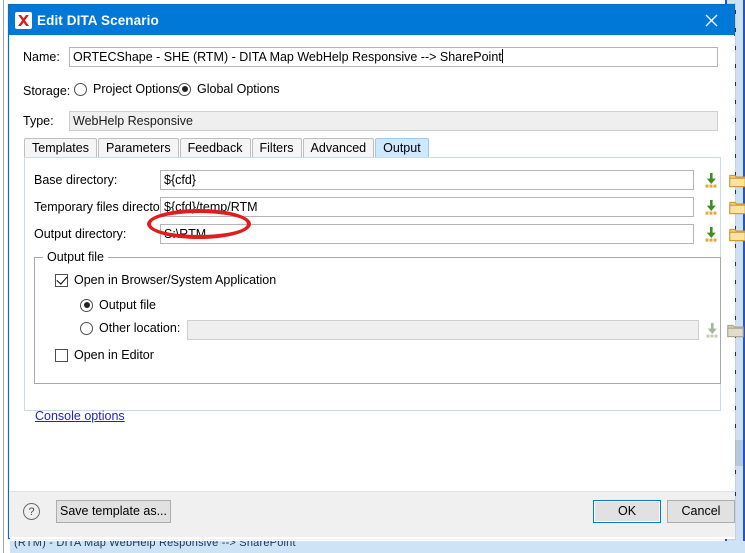 This screenshot has width=745, height=553. I want to click on checkbox-open-in-editor: Open in Editor, so click(104, 355).